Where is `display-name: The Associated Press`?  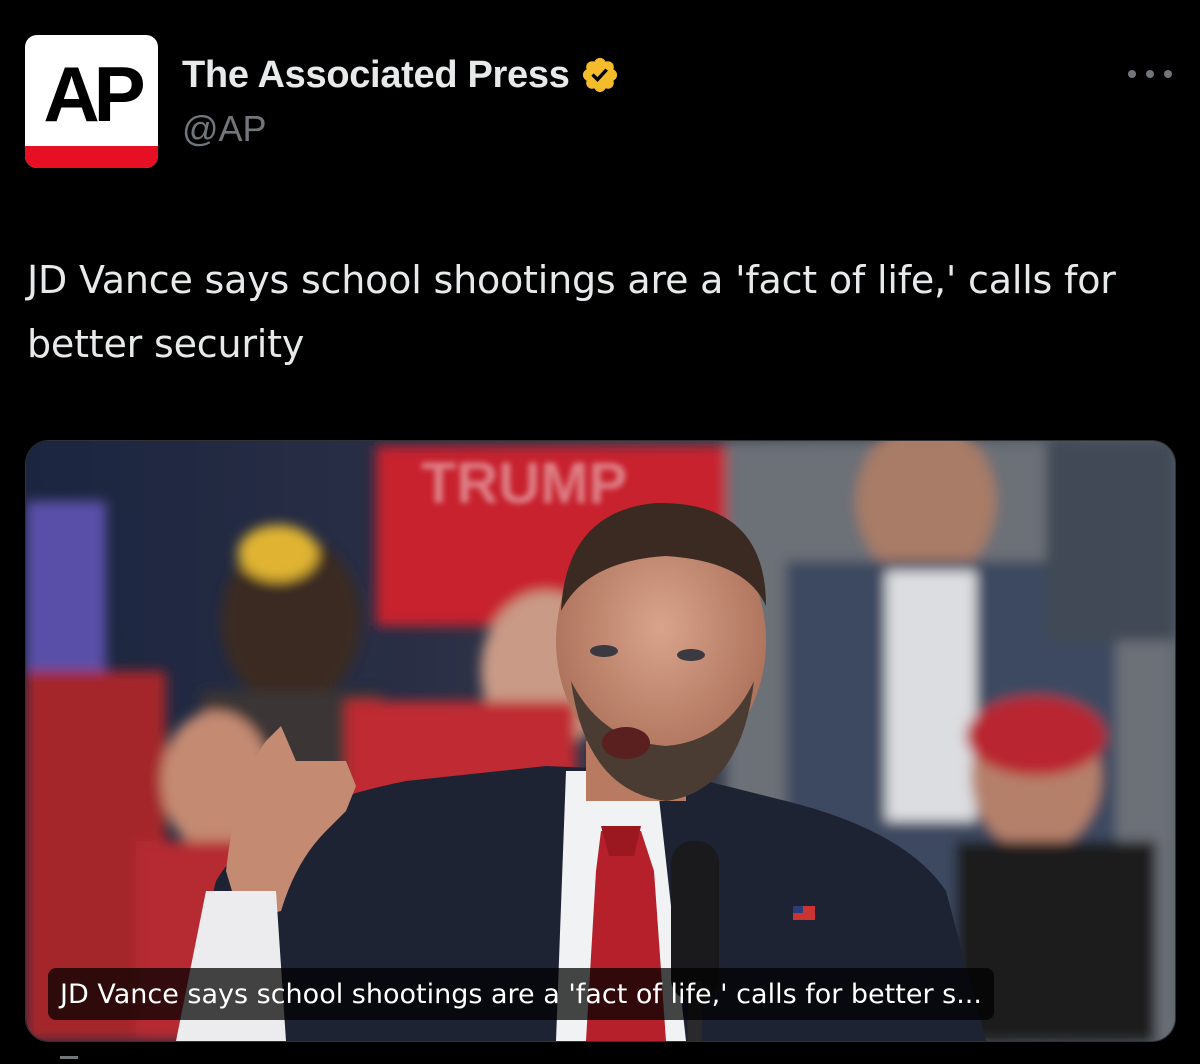 display-name: The Associated Press is located at coordinates (376, 75).